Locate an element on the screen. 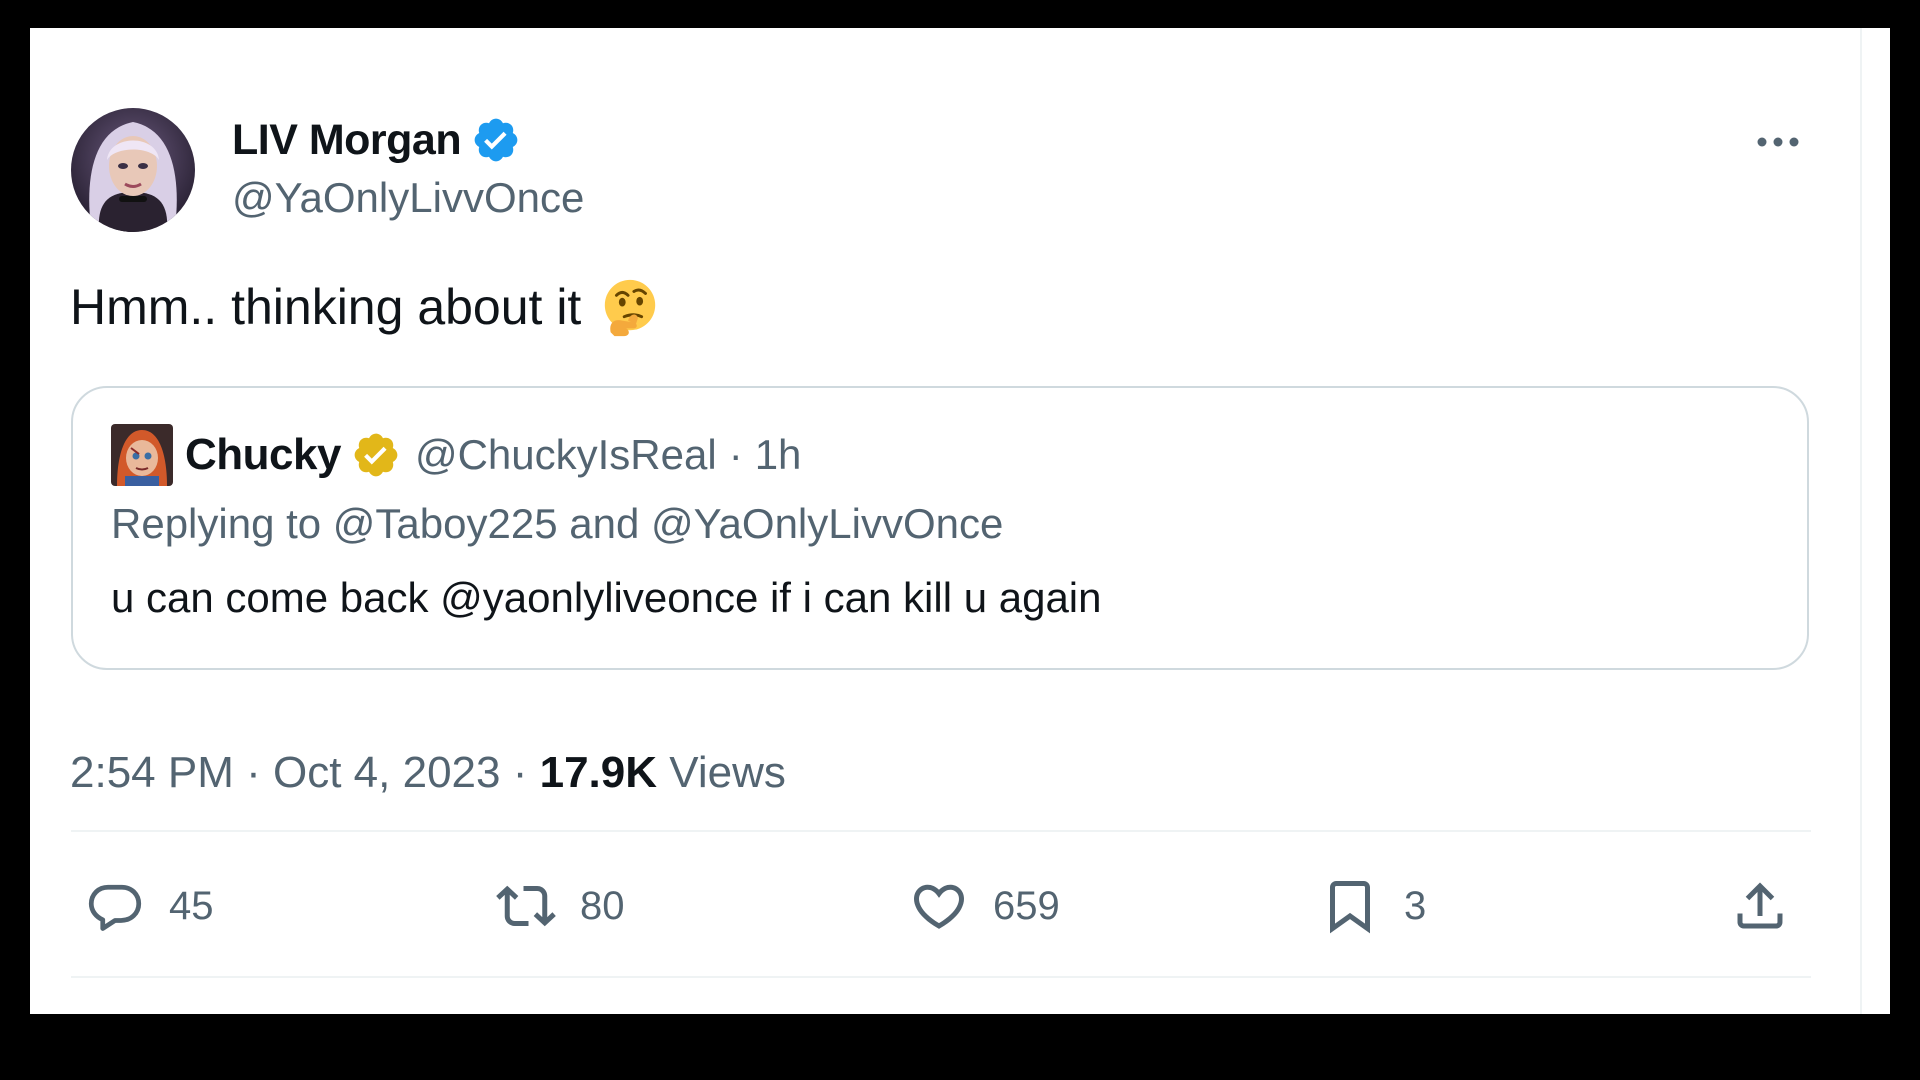  views-count: 17.9K is located at coordinates (598, 772).